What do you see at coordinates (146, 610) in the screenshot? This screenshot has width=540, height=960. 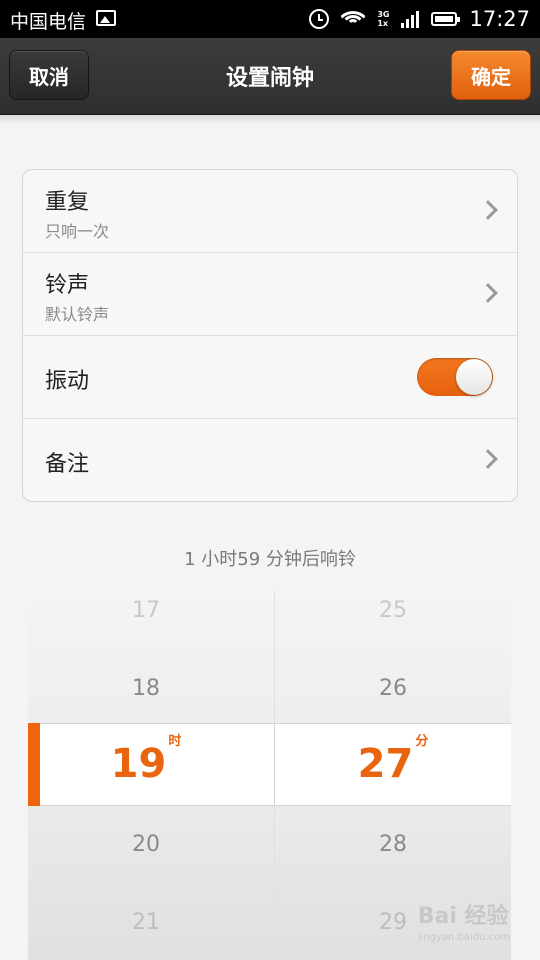 I see `hour-option: 17` at bounding box center [146, 610].